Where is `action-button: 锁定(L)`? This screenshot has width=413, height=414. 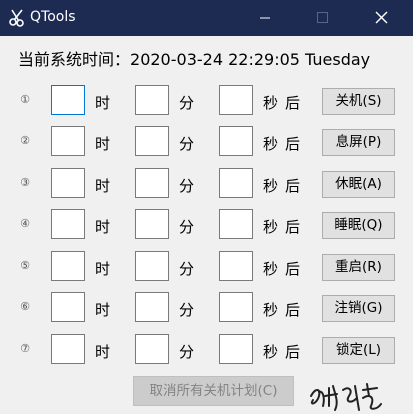 action-button: 锁定(L) is located at coordinates (358, 350).